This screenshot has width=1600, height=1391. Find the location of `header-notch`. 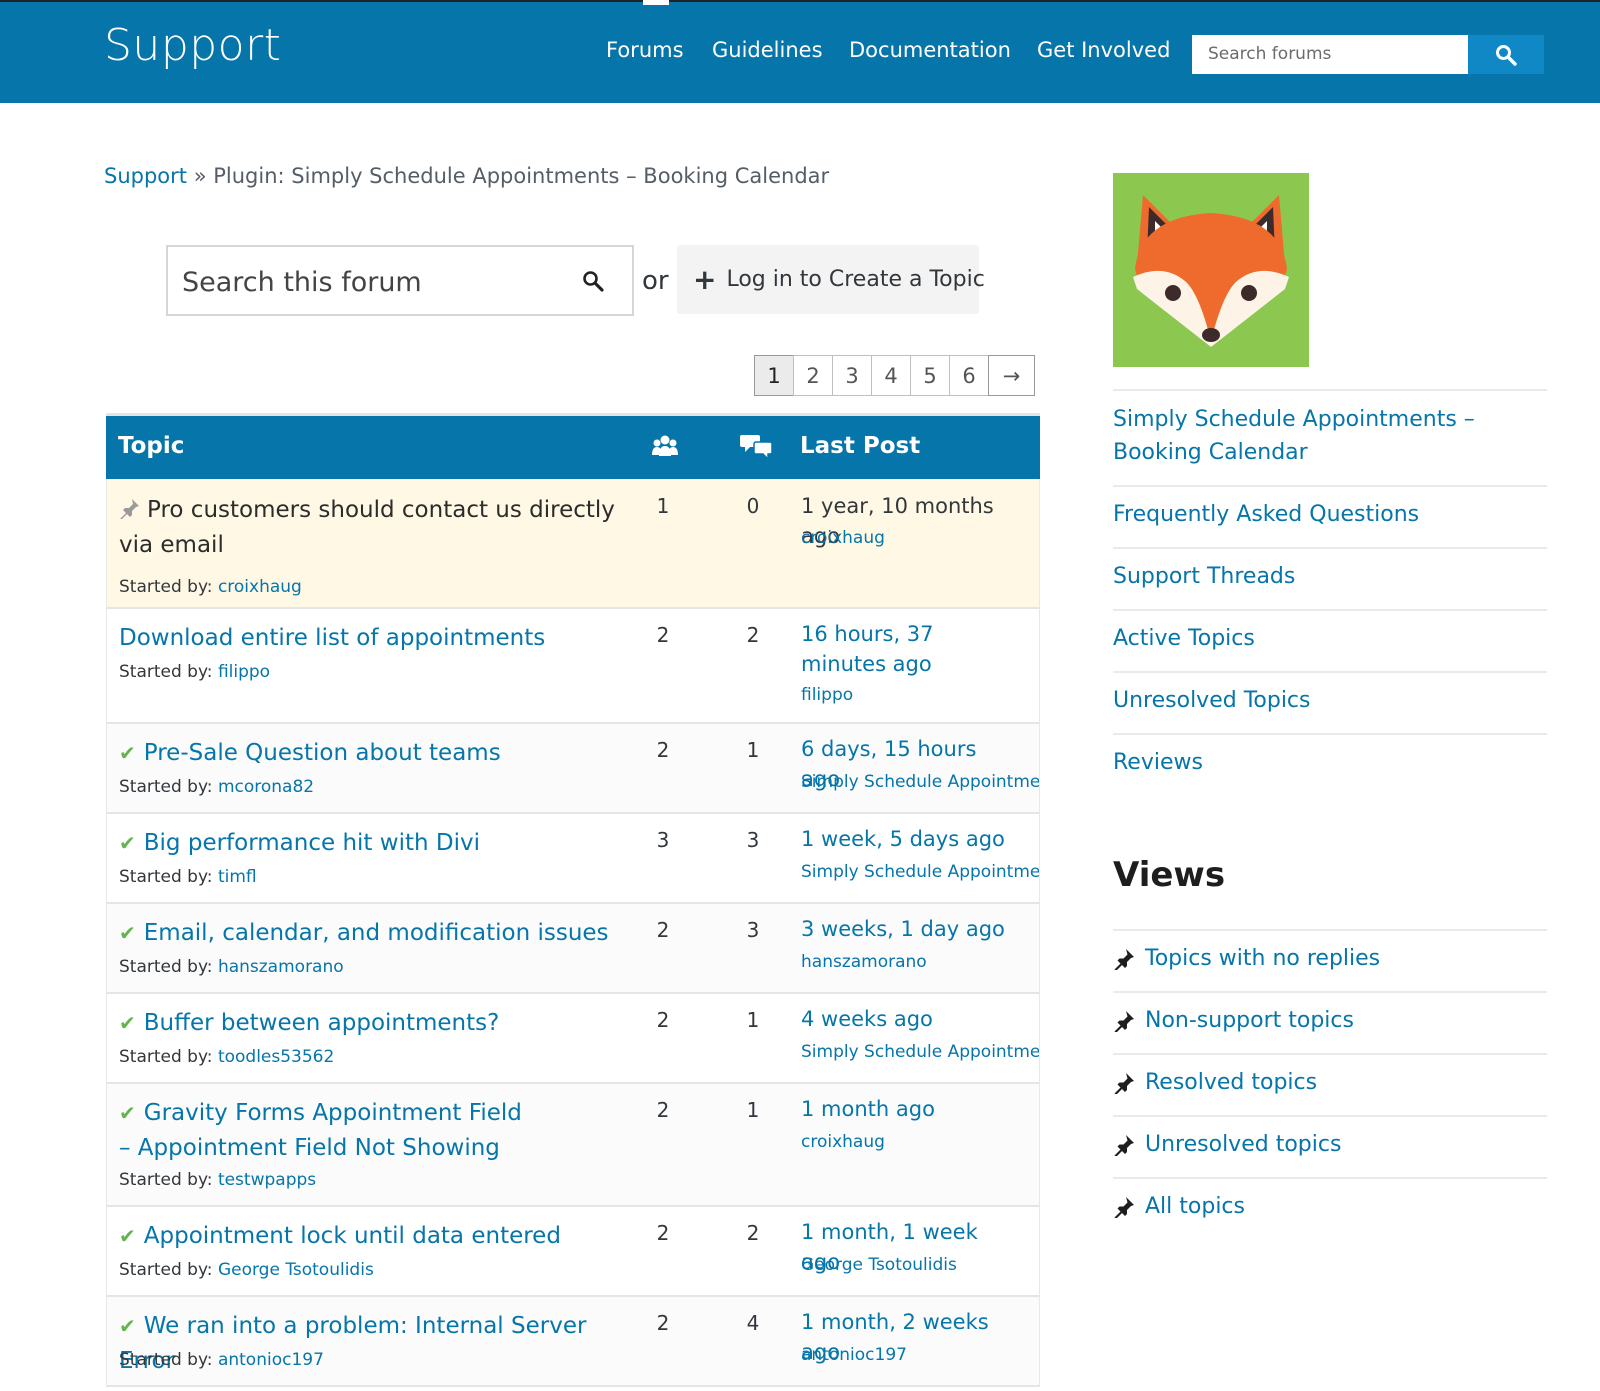

header-notch is located at coordinates (656, 2).